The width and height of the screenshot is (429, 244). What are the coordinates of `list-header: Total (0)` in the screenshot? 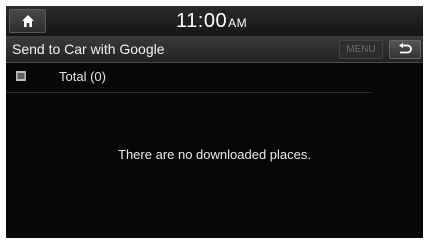 It's located at (189, 78).